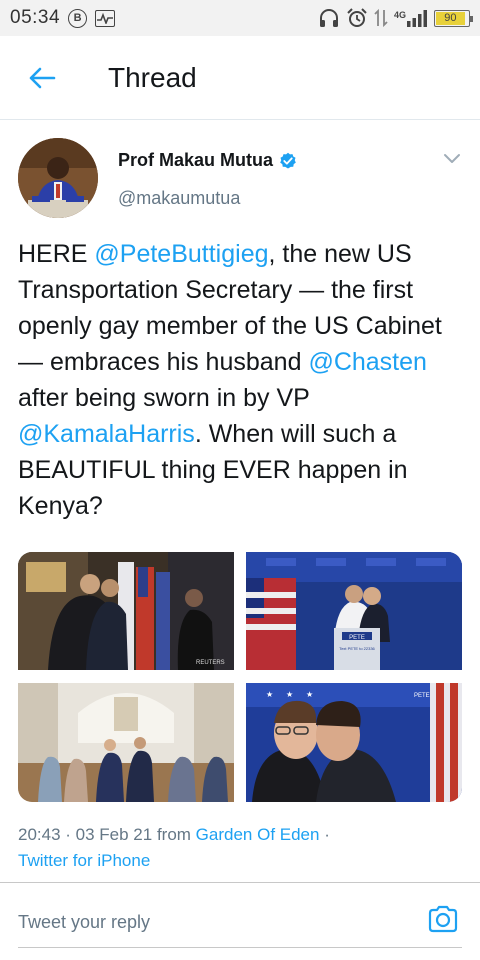  I want to click on back-button, so click(42, 78).